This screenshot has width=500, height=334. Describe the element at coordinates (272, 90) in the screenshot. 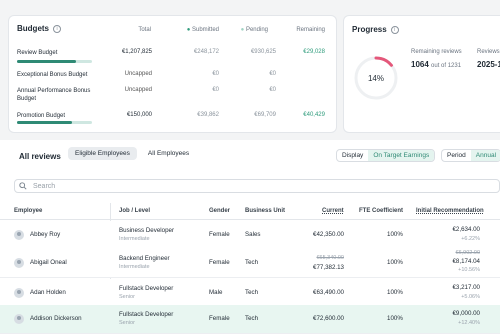

I see `budget-pending: €0` at that location.